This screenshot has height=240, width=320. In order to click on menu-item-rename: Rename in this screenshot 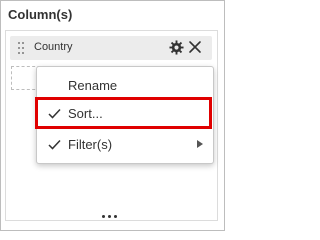, I will do `click(125, 86)`.